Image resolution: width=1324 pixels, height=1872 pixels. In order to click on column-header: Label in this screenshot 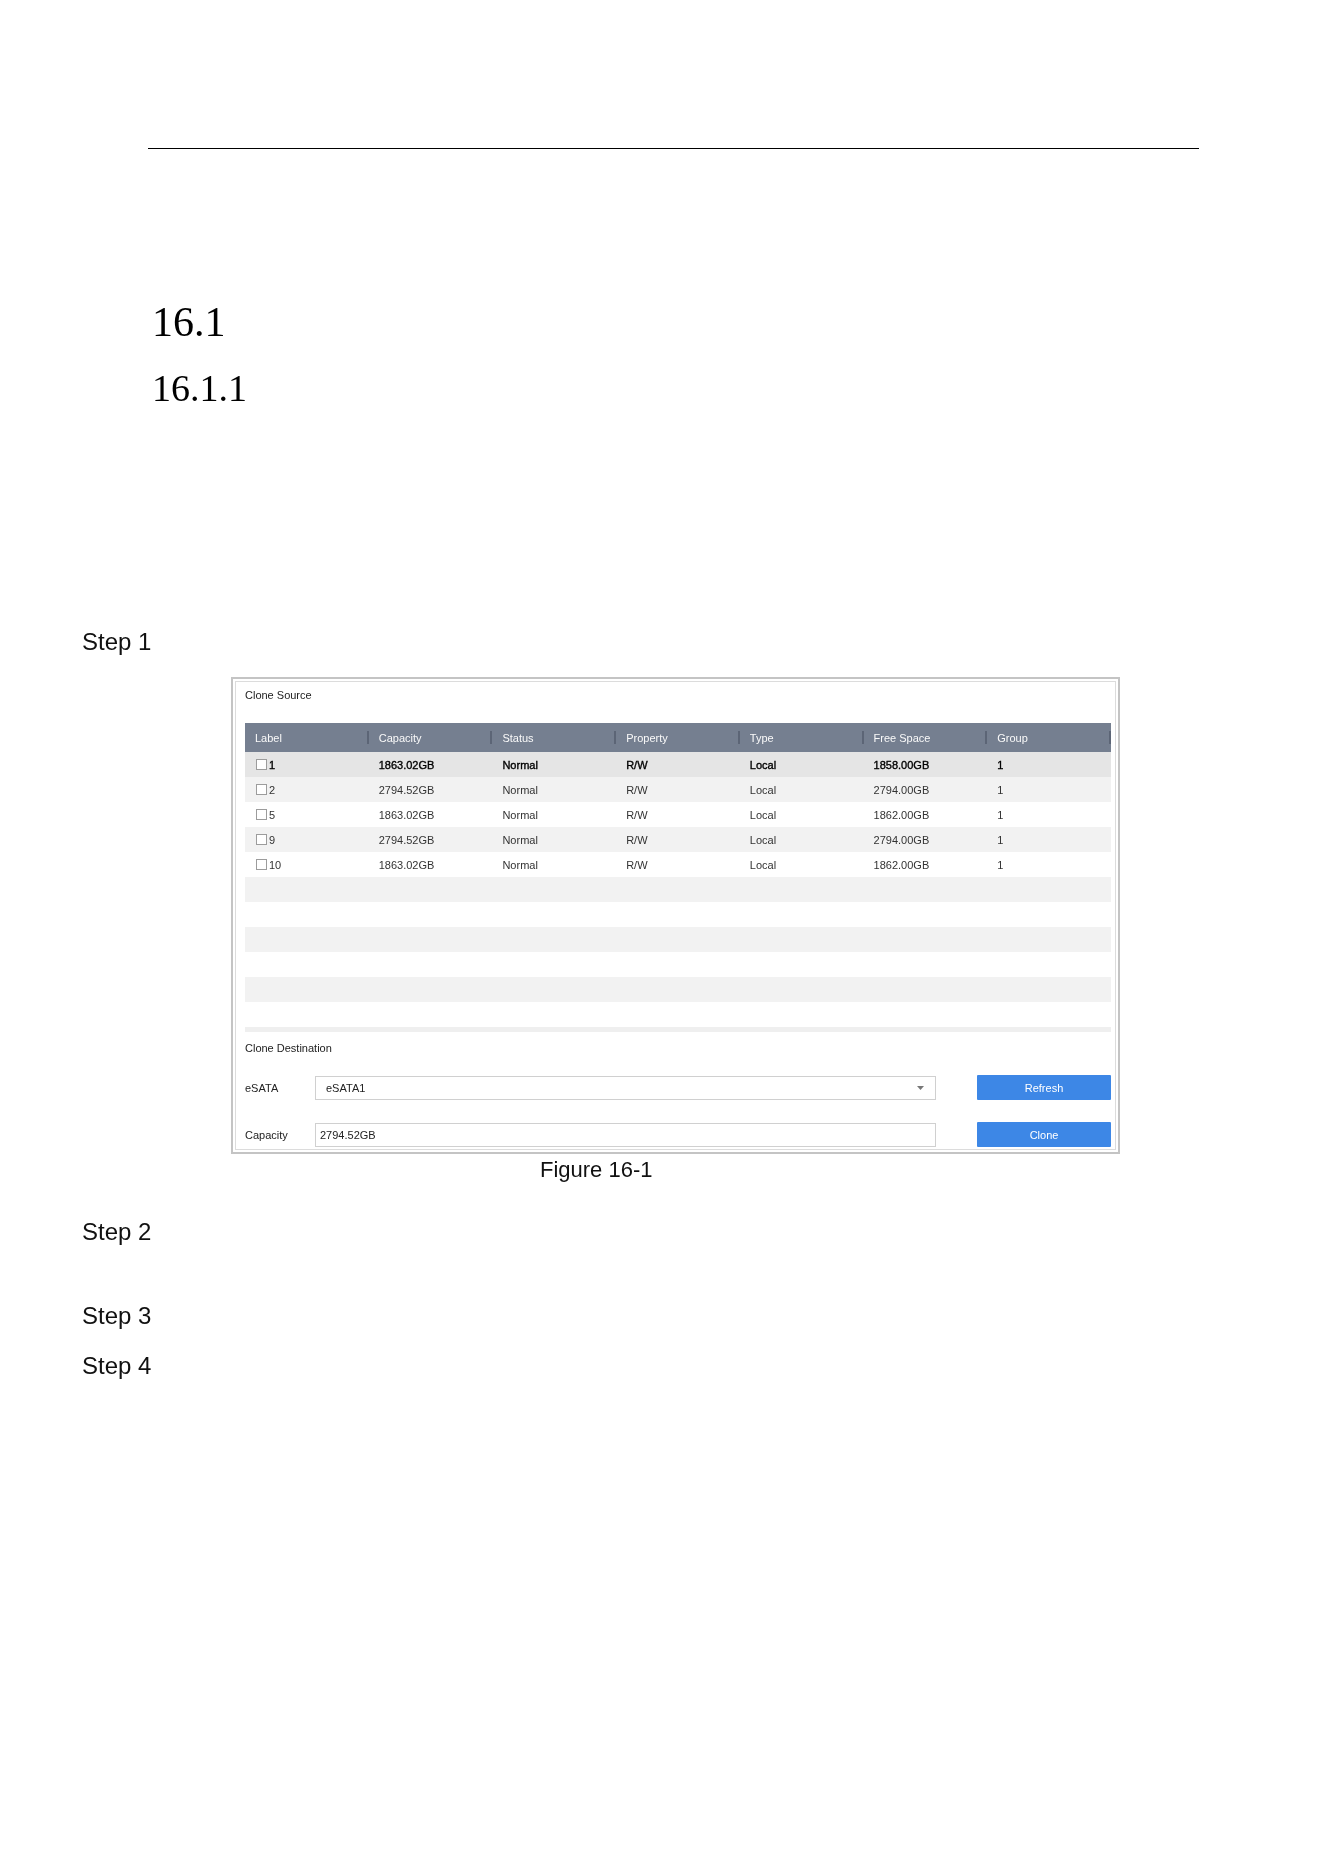, I will do `click(307, 737)`.